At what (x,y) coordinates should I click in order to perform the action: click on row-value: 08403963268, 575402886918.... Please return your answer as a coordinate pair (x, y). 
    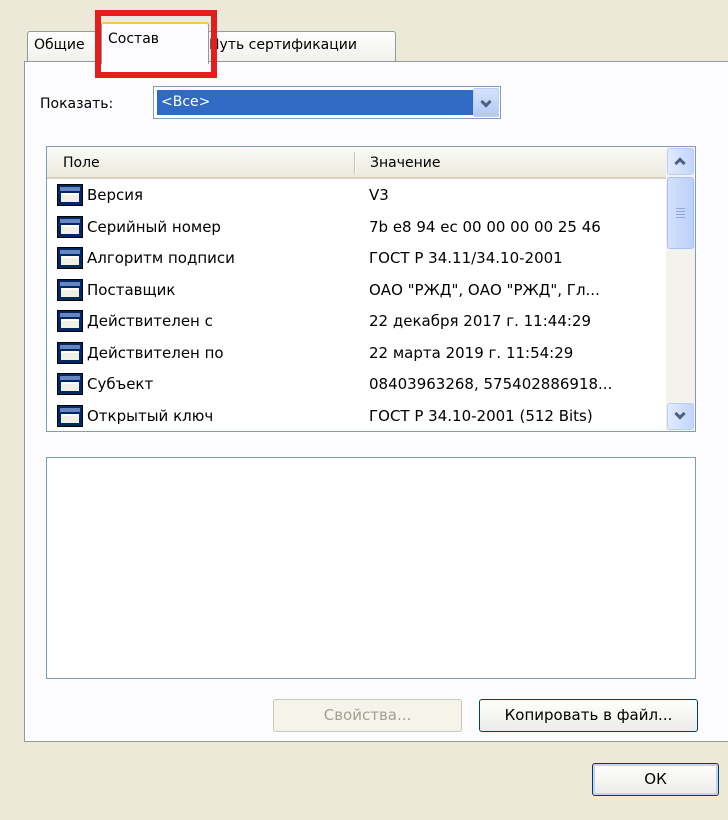
    Looking at the image, I should click on (491, 384).